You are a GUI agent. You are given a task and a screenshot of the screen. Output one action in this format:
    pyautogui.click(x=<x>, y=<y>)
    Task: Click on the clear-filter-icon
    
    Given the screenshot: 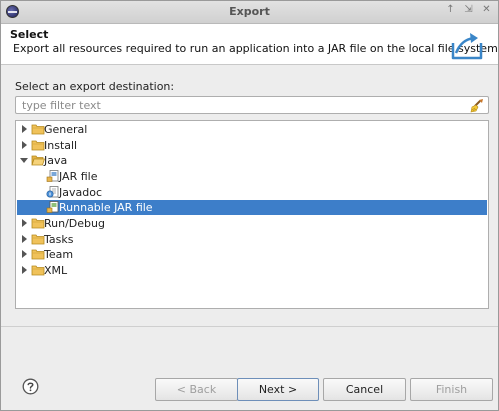 What is the action you would take?
    pyautogui.click(x=477, y=105)
    